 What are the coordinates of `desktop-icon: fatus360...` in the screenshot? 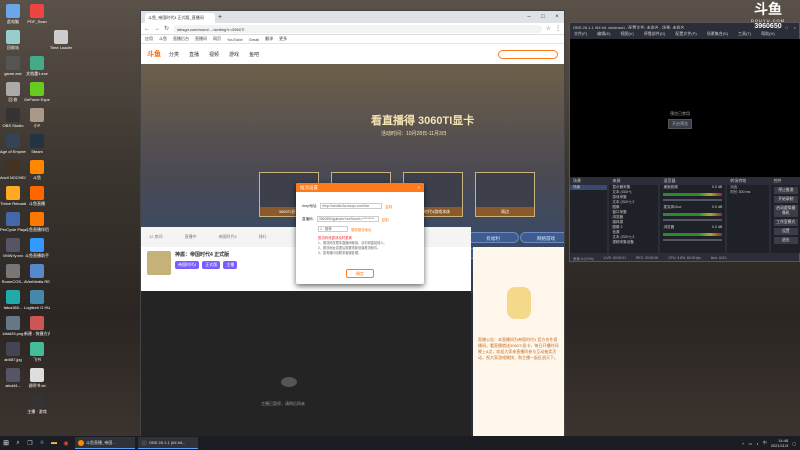 It's located at (13, 300).